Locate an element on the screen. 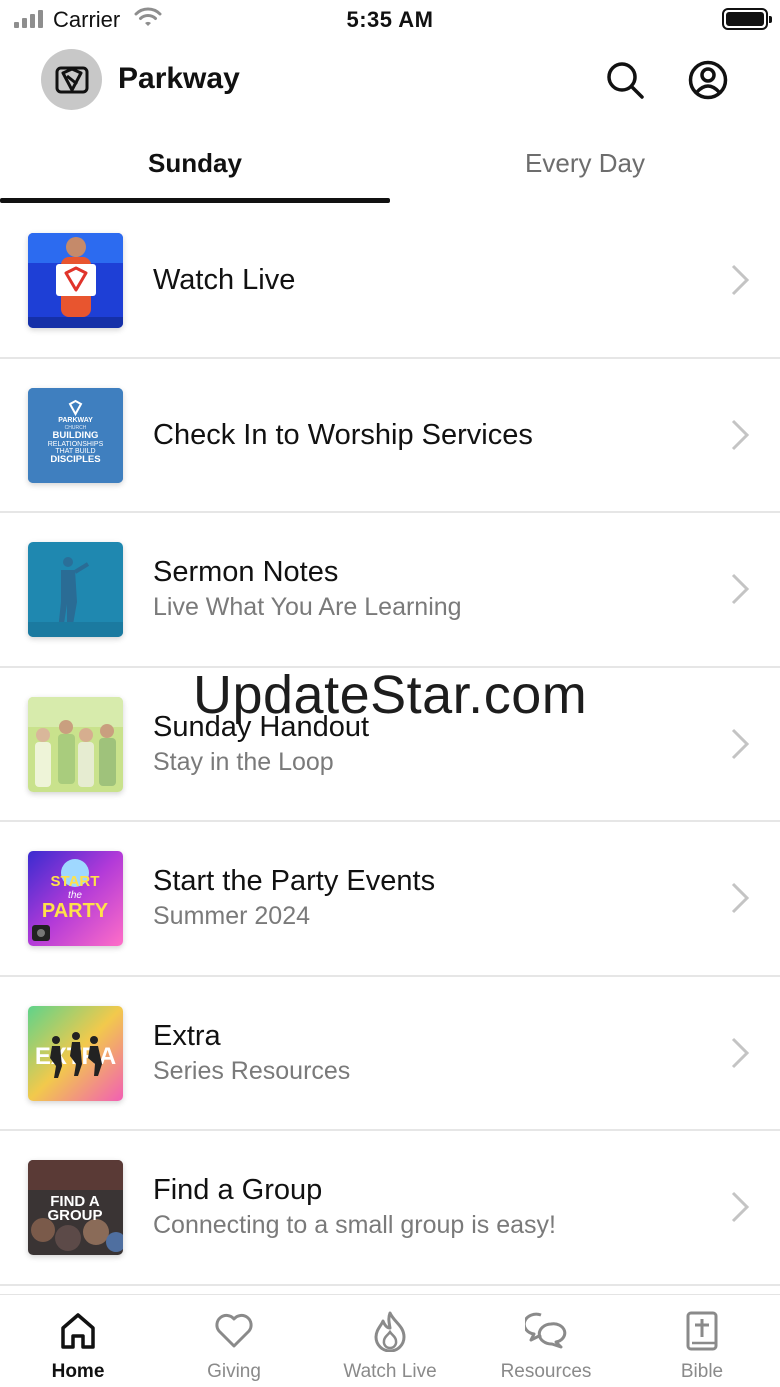 The width and height of the screenshot is (780, 1387). item-title: Check In to Worship Services is located at coordinates (343, 434).